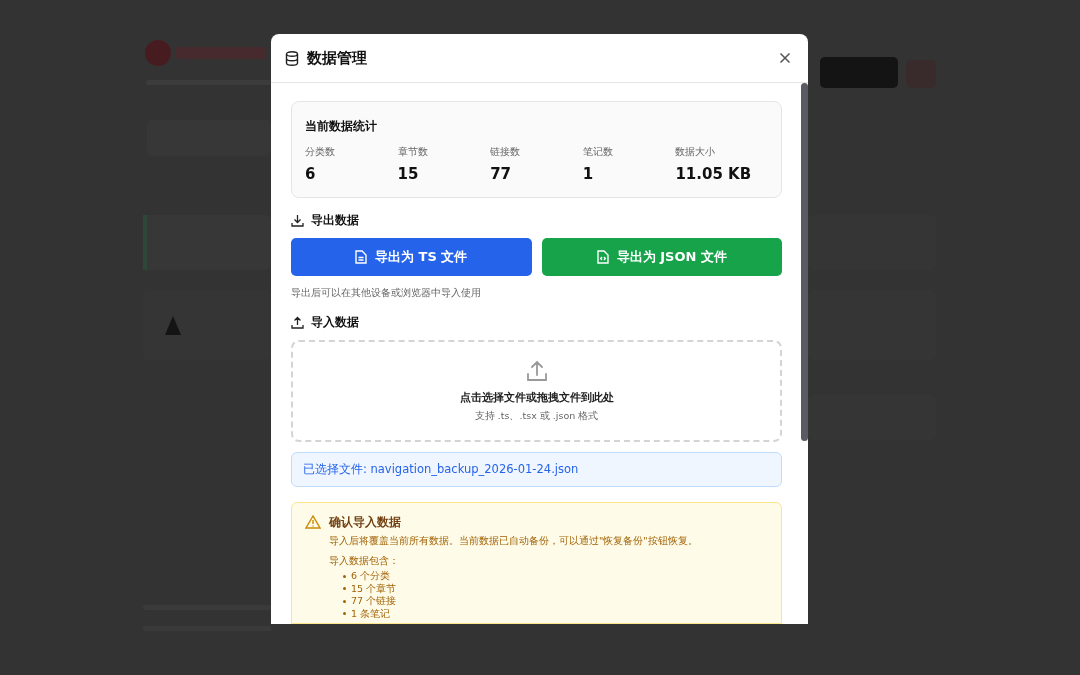 The height and width of the screenshot is (675, 1080). Describe the element at coordinates (413, 152) in the screenshot. I see `stat-label: 章节数` at that location.